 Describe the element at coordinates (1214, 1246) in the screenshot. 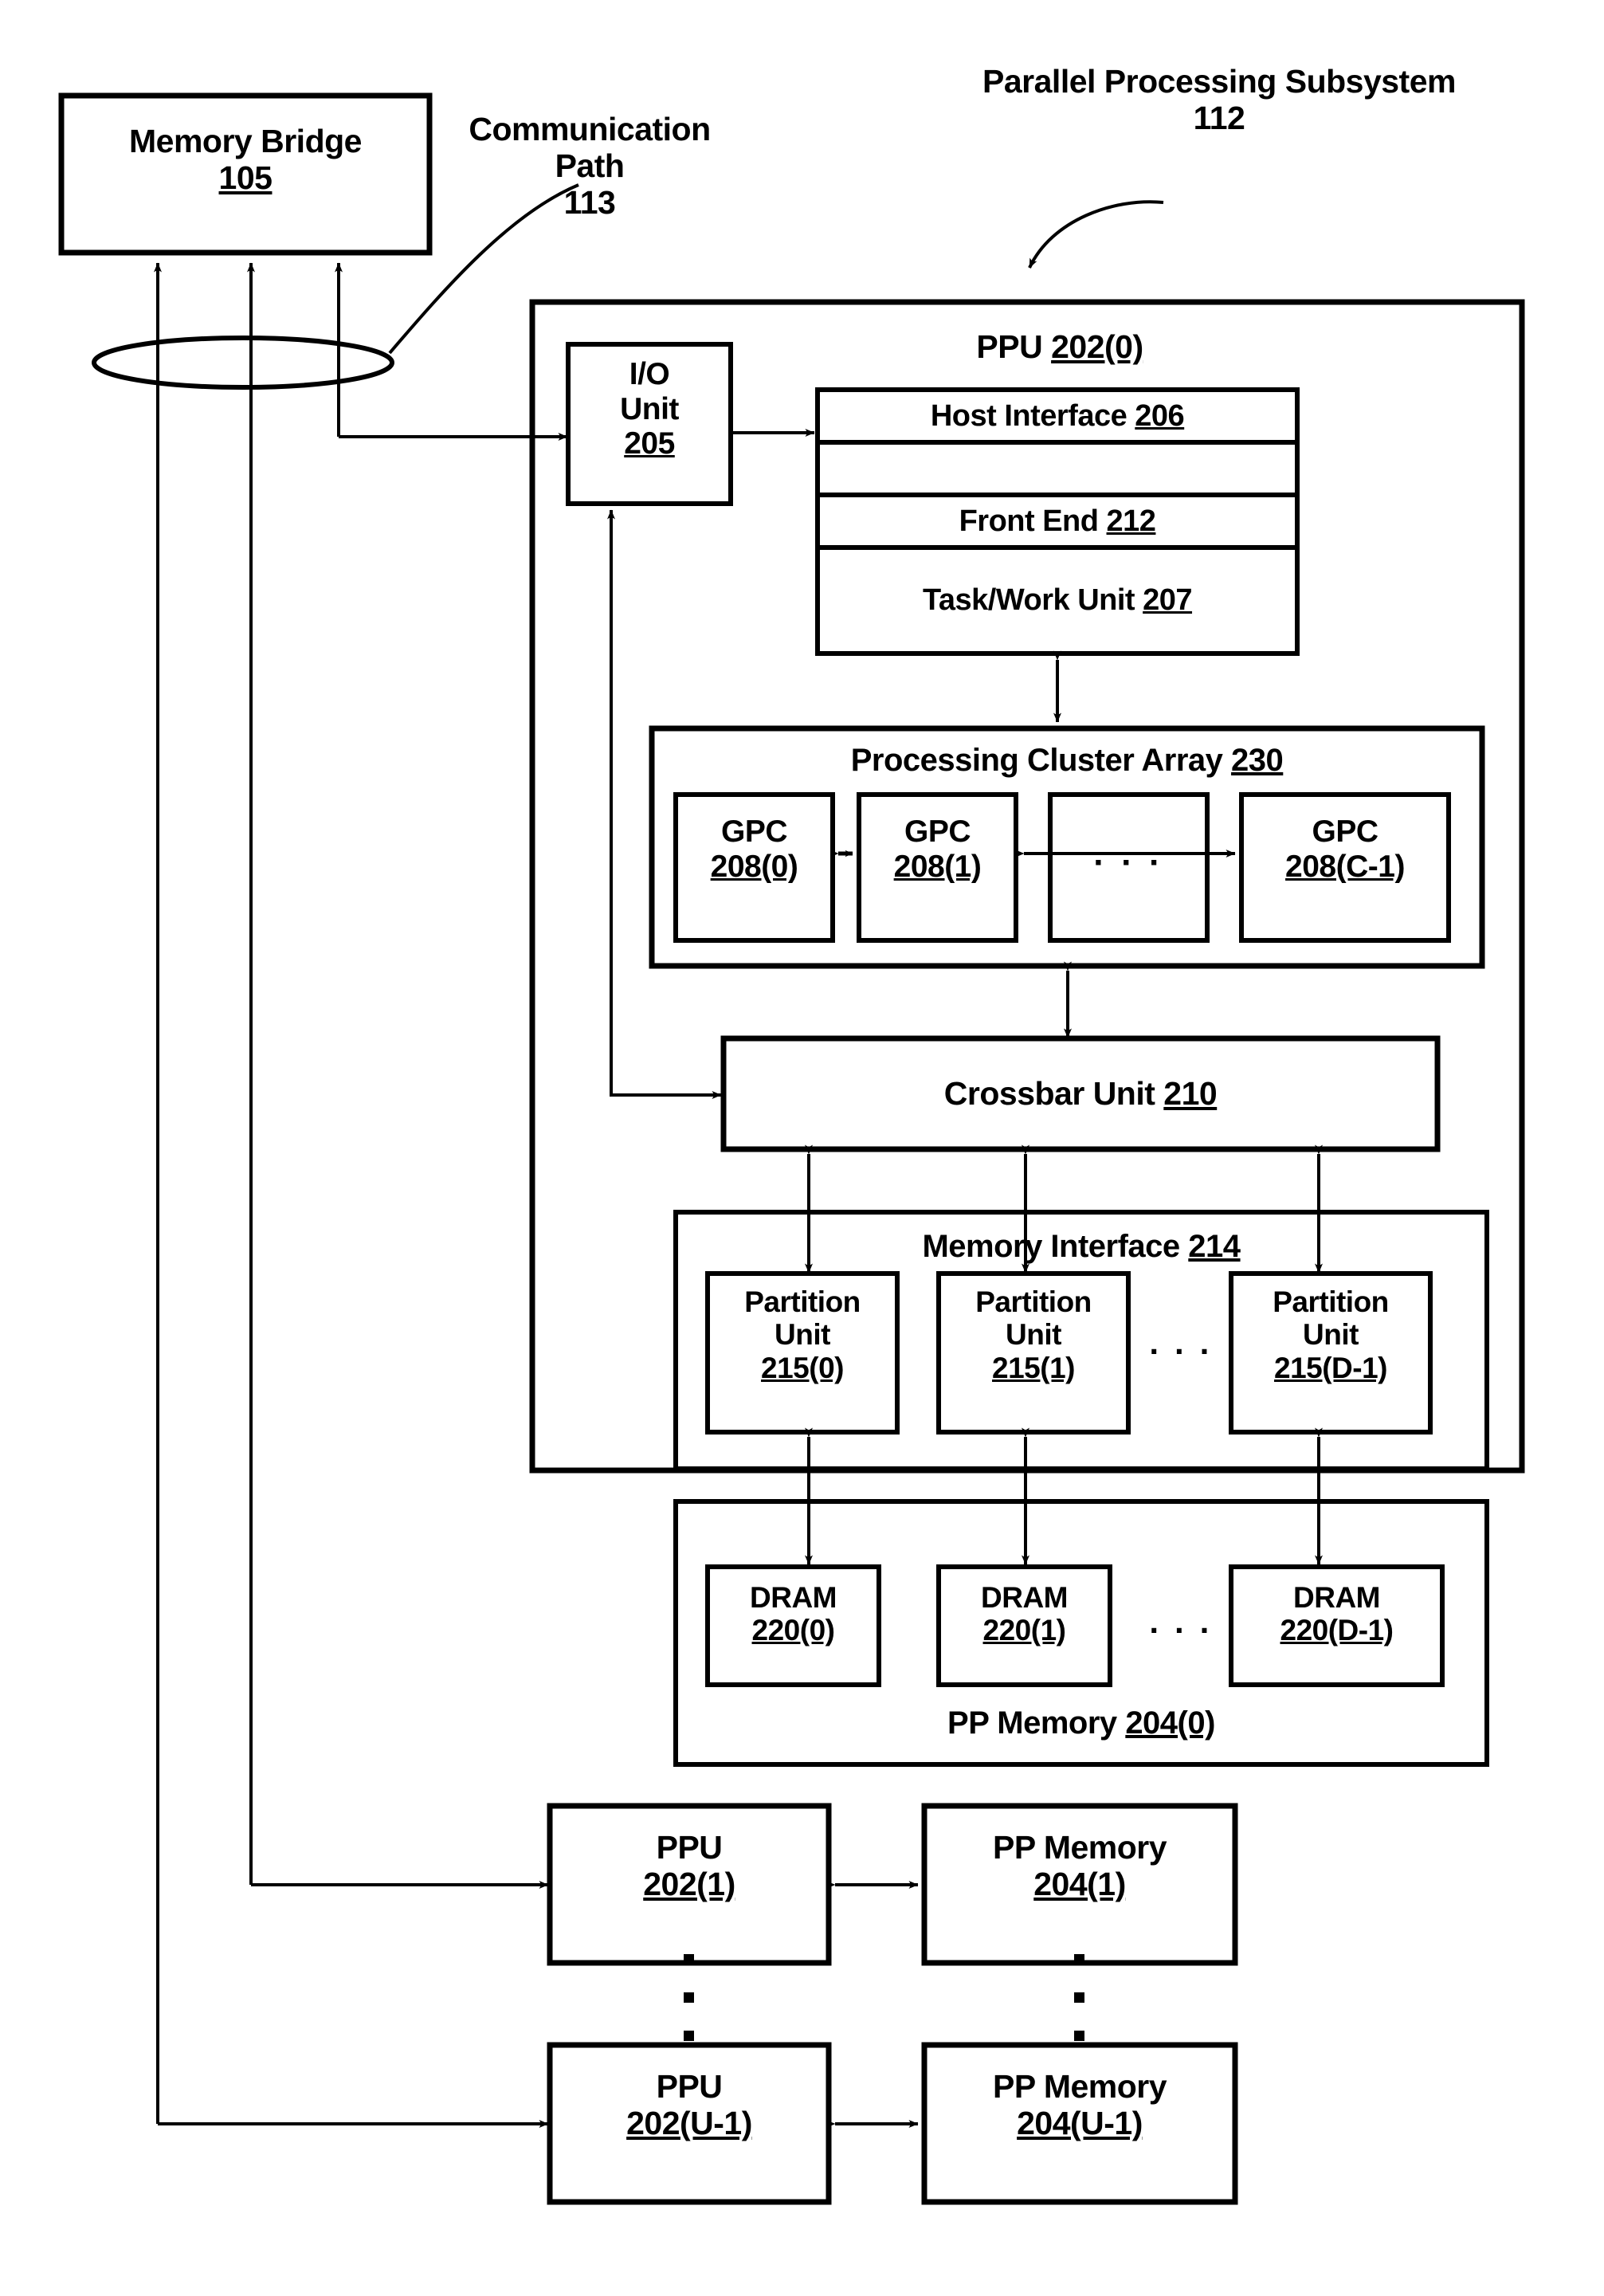

I see `memory-interface-ref: 214` at that location.